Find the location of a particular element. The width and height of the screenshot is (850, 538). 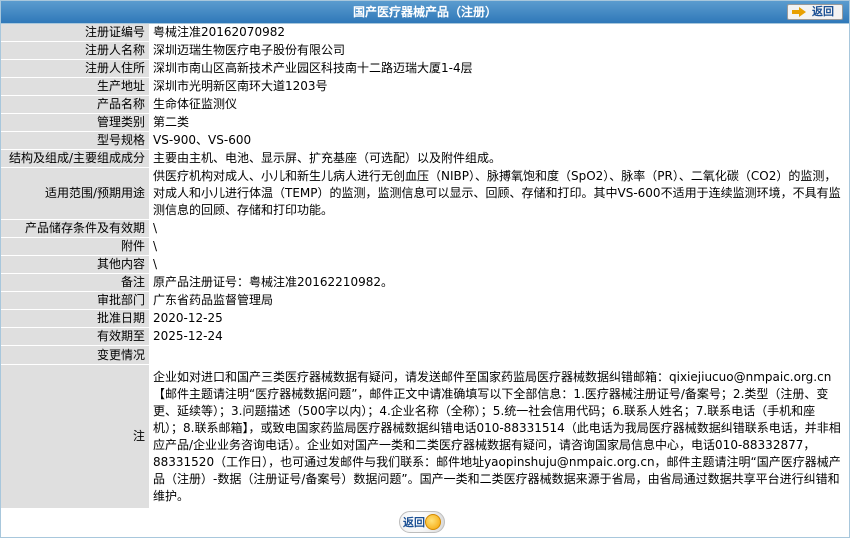

back-button-top-label: 返回 is located at coordinates (823, 11).